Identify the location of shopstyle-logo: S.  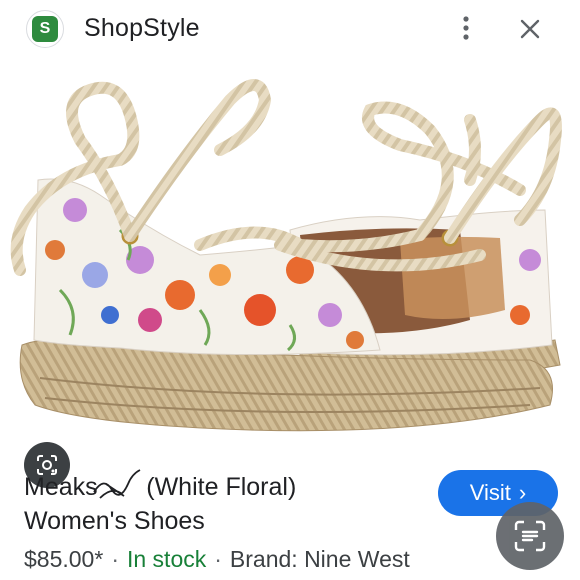
(45, 29).